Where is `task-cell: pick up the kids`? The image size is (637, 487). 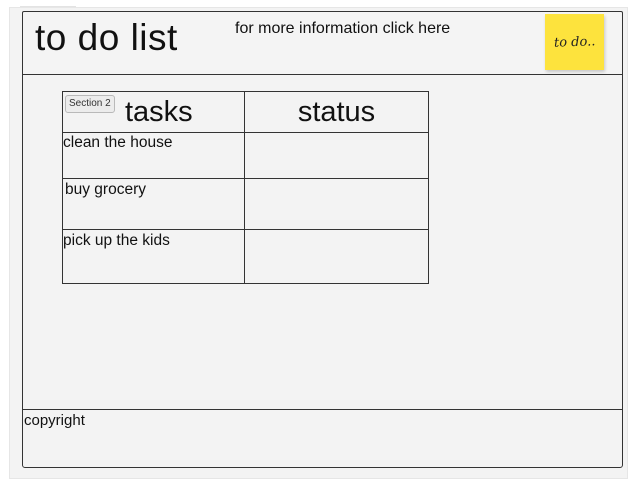 task-cell: pick up the kids is located at coordinates (153, 256).